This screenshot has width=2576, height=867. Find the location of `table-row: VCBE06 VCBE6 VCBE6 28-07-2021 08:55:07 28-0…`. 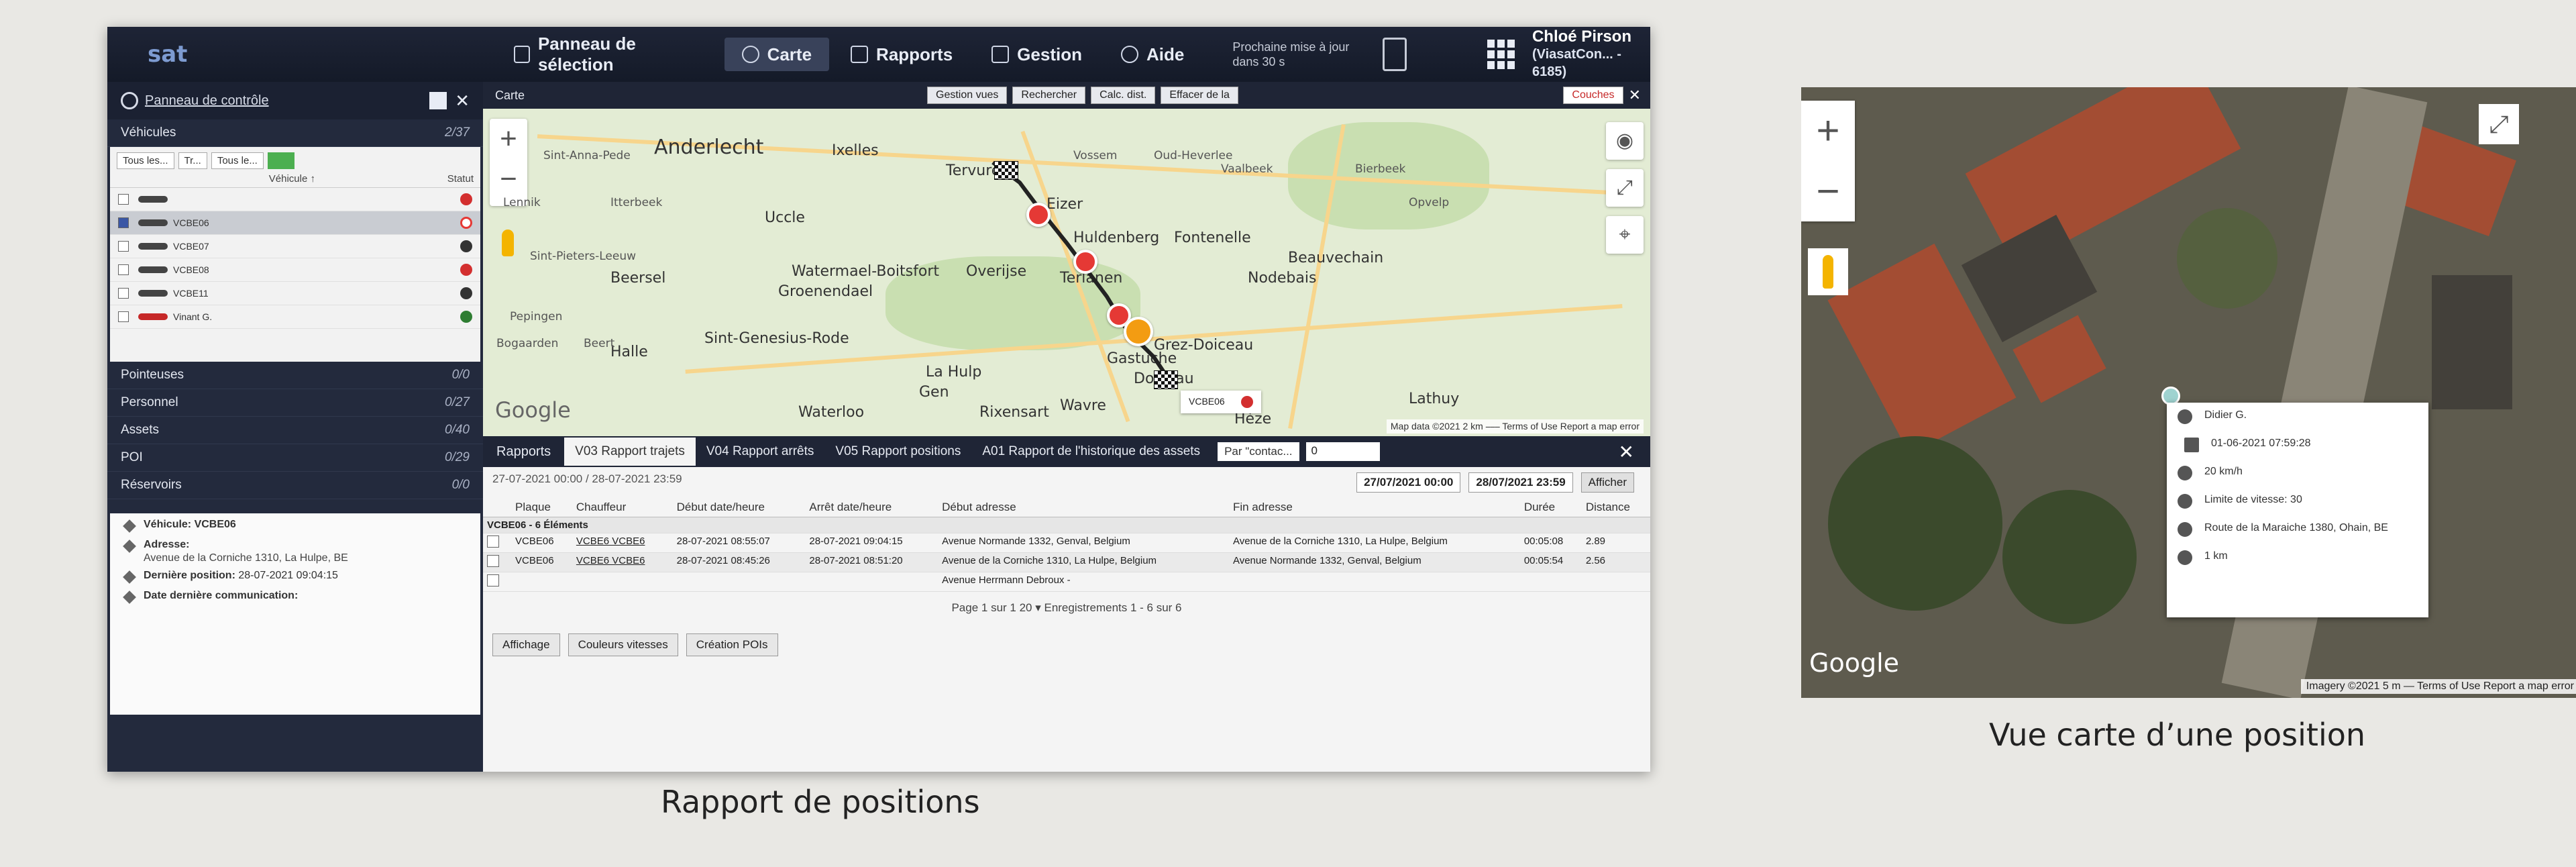

table-row: VCBE06 VCBE6 VCBE6 28-07-2021 08:55:07 28-0… is located at coordinates (1066, 543).